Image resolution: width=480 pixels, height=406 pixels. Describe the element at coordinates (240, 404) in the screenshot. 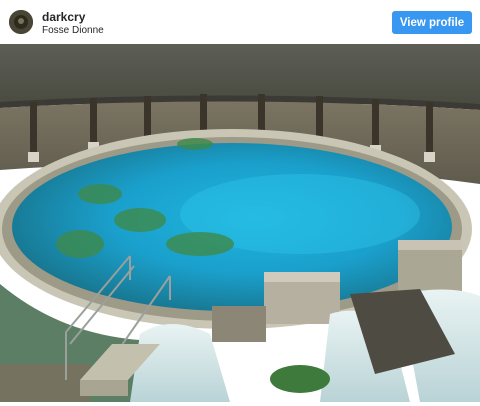

I see `bottom-border` at that location.